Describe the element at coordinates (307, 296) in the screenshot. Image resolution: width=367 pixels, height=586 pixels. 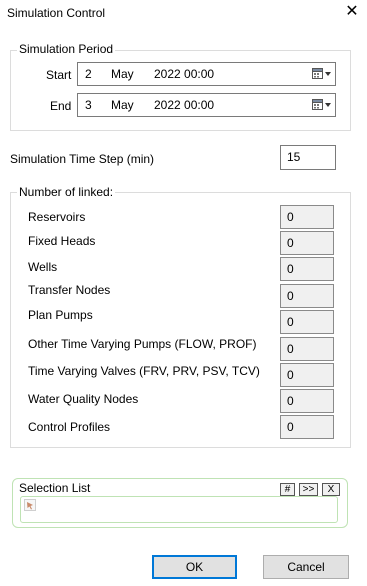
I see `linked-value-transfer-nodes: 0` at that location.